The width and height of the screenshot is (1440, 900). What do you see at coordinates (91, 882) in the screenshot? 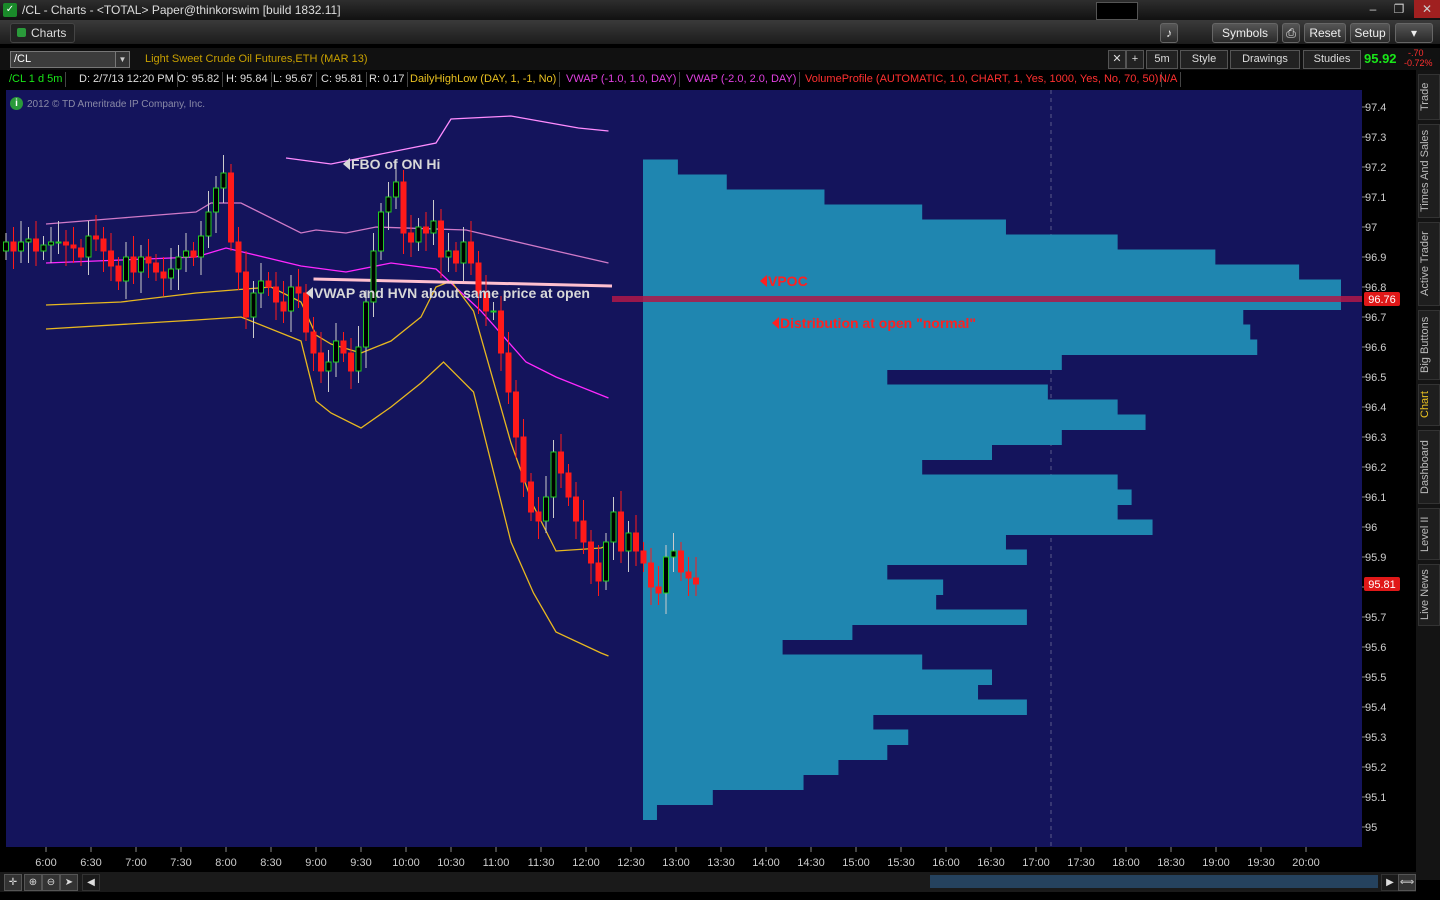
I see `scroll-left-icon: ◀` at bounding box center [91, 882].